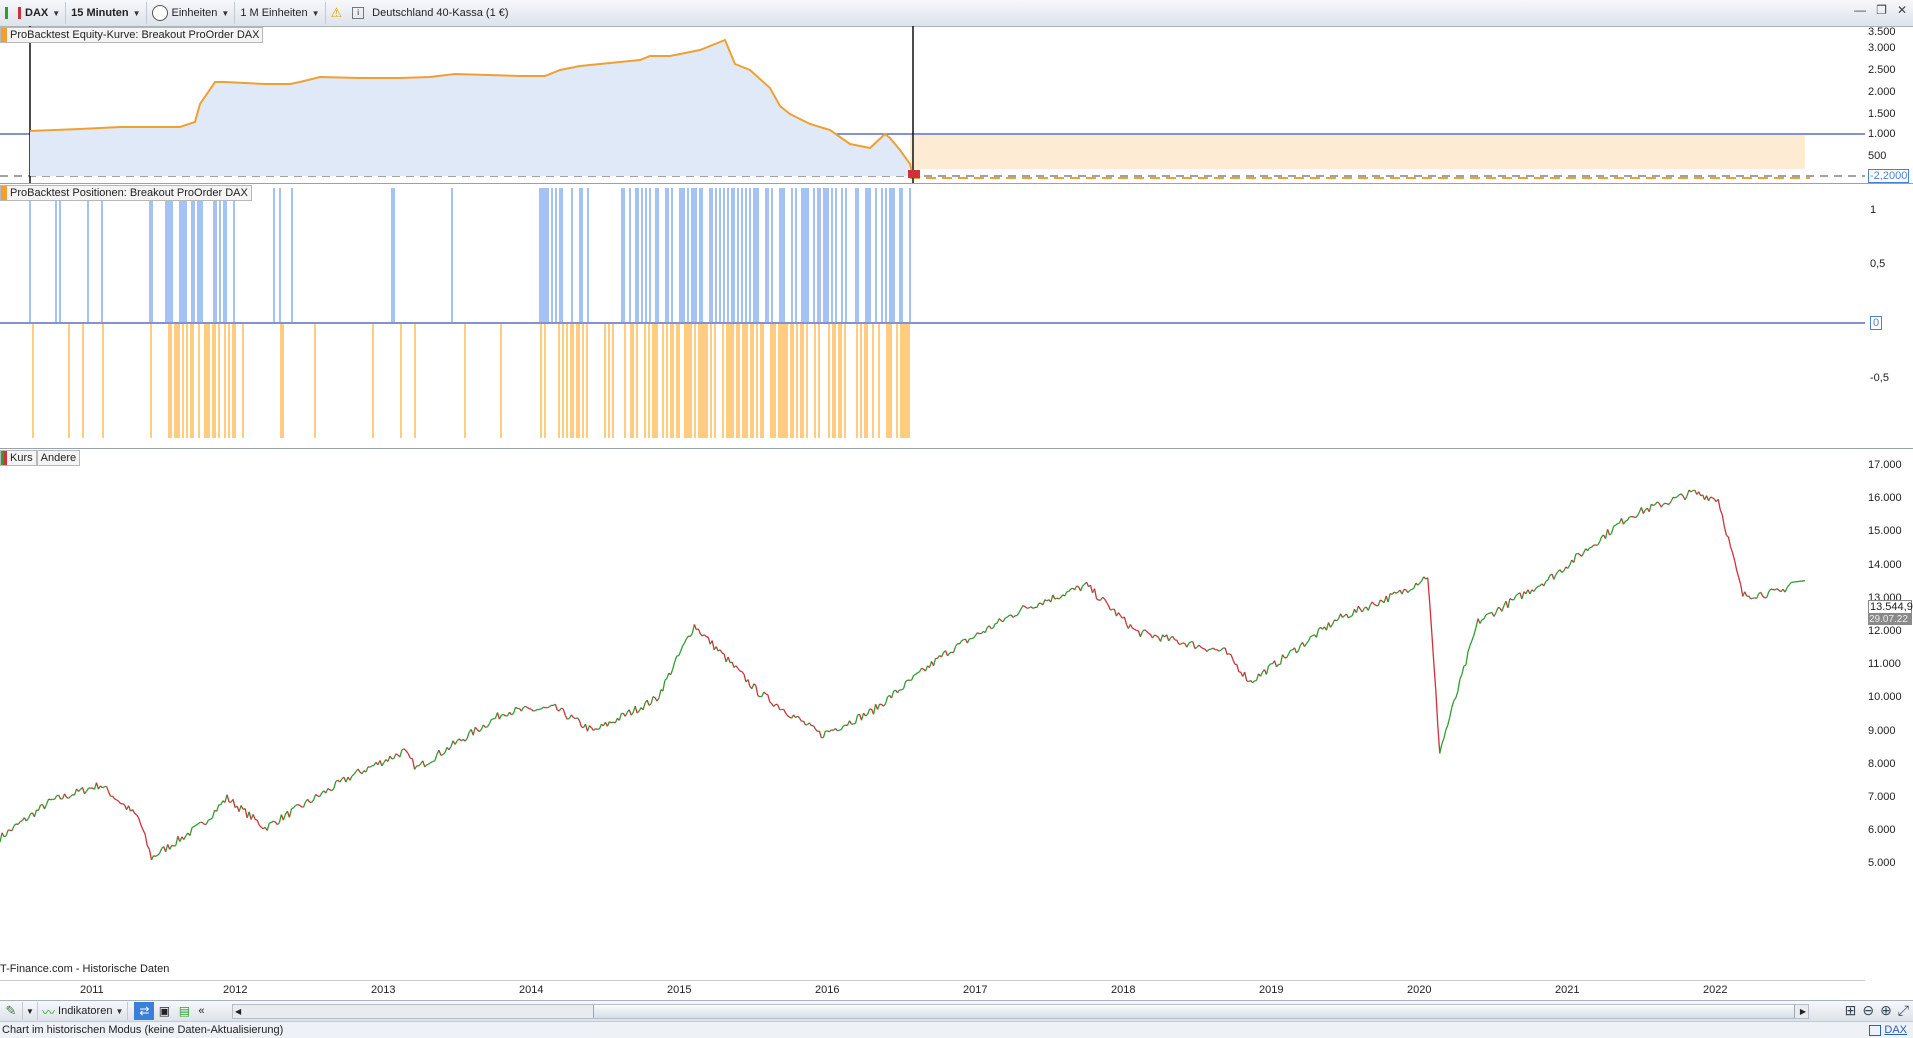 This screenshot has width=1913, height=1038. Describe the element at coordinates (1851, 1010) in the screenshot. I see `zoom-area-icon: ⊞` at that location.